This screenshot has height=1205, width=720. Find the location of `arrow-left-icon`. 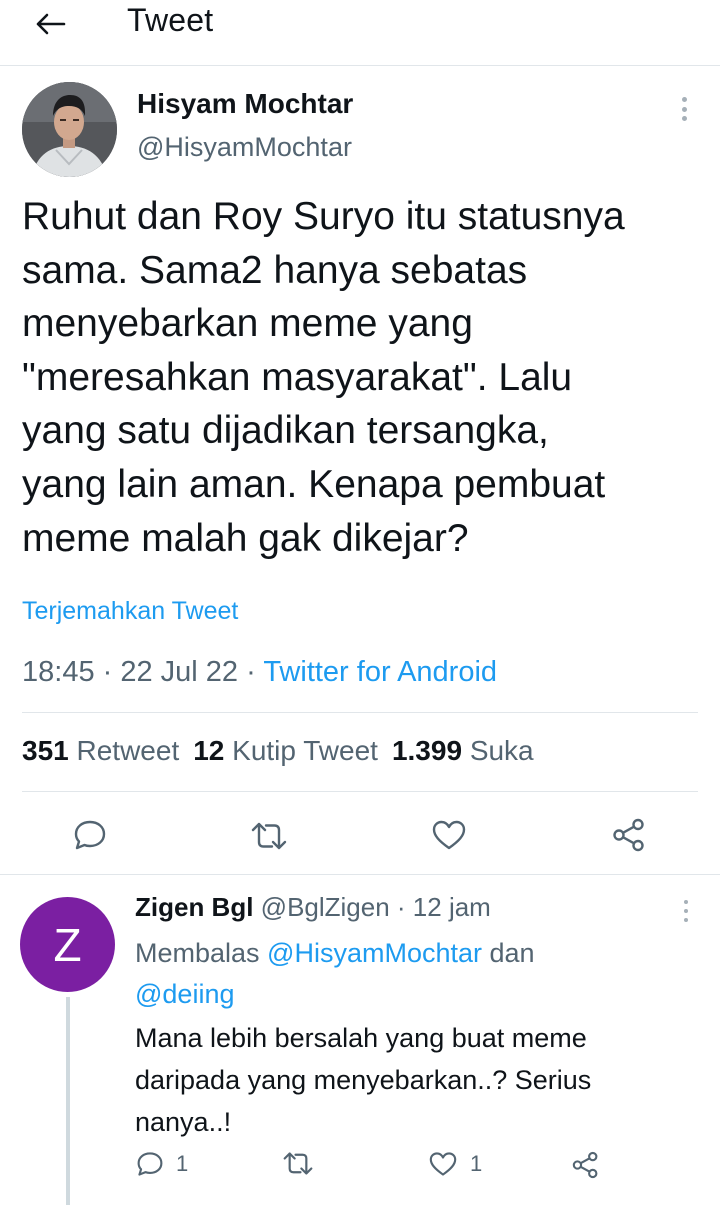

arrow-left-icon is located at coordinates (51, 24).